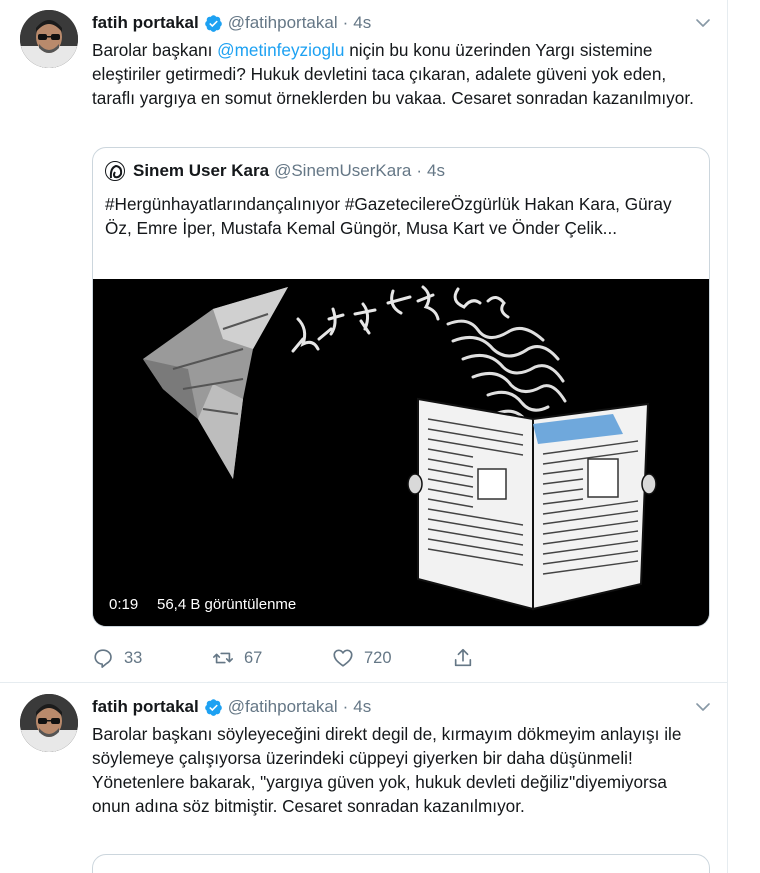 The height and width of the screenshot is (873, 760). I want to click on quoted-tweet-header: Sinem User Kara @SinemUserKara · 4s, so click(275, 171).